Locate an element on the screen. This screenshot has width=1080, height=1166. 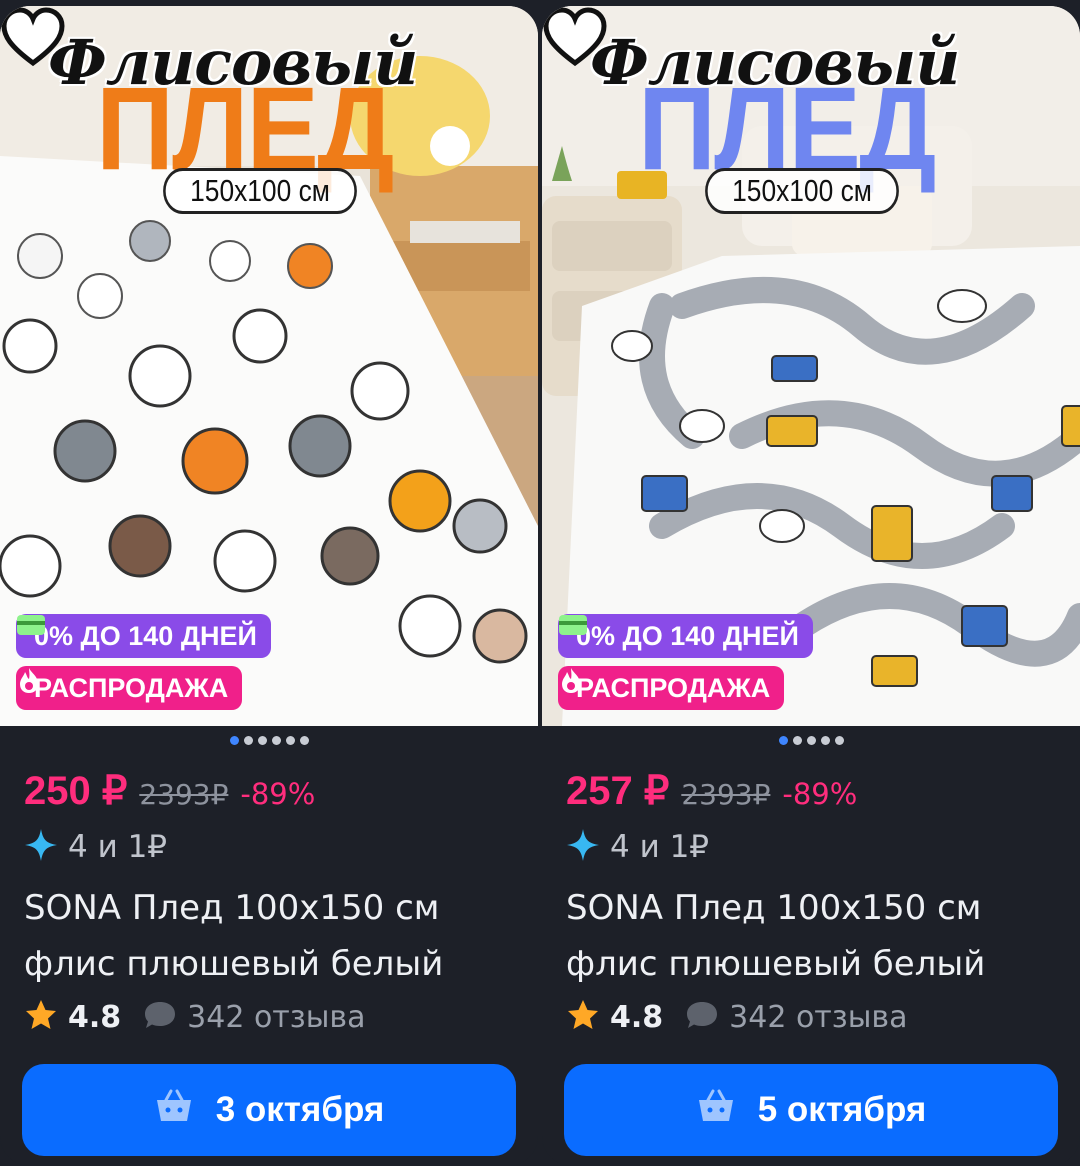
current-price: 250 ₽ is located at coordinates (76, 791).